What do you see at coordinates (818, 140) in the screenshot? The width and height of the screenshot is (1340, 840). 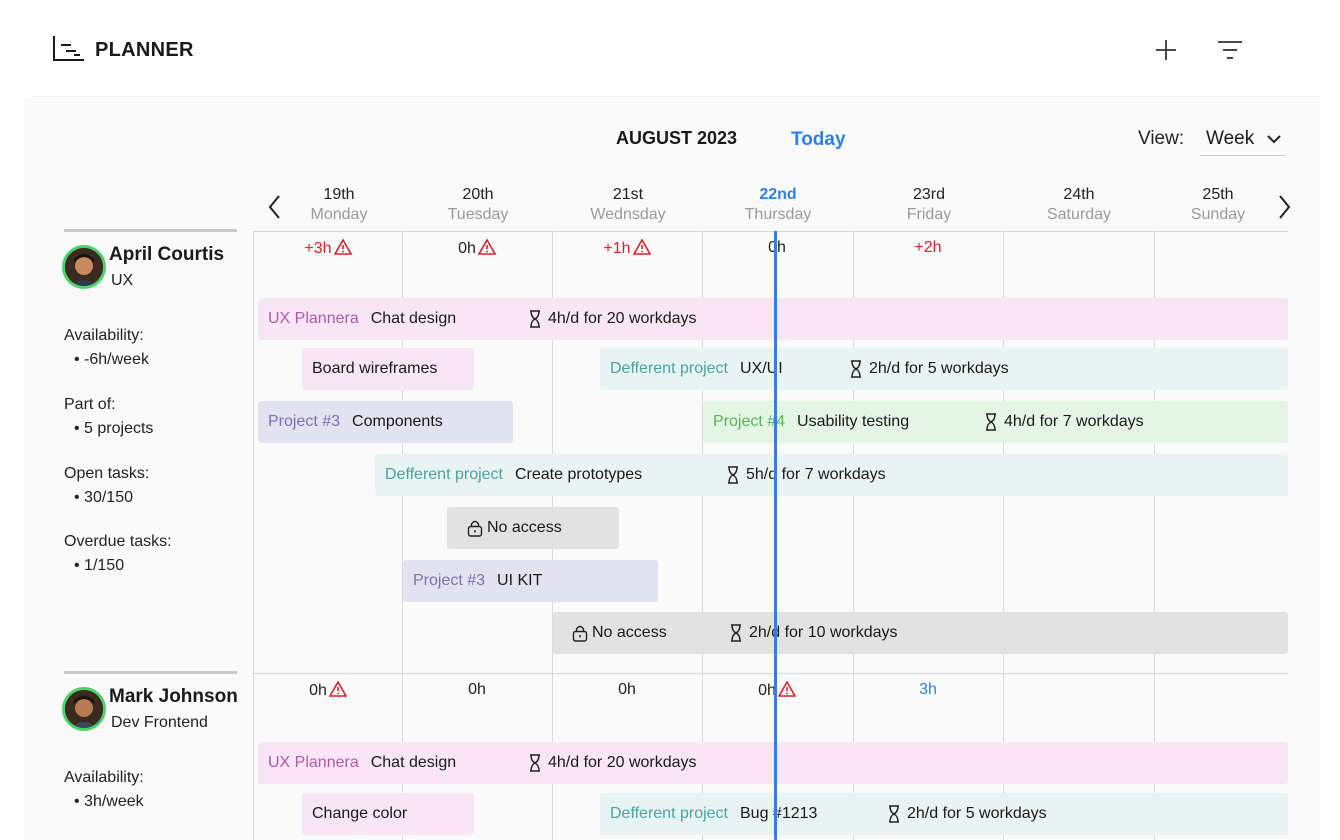 I see `today-button: Today` at bounding box center [818, 140].